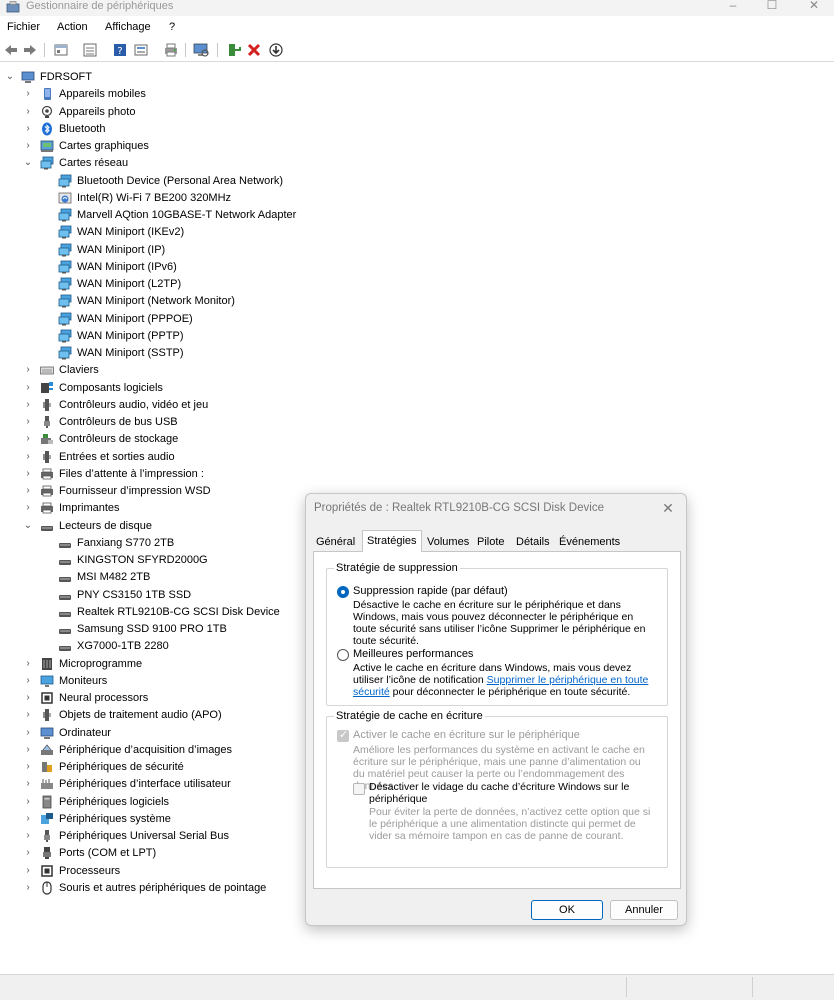  I want to click on tree-device: Bluetooth Device (Personal Area Network), so click(160, 181).